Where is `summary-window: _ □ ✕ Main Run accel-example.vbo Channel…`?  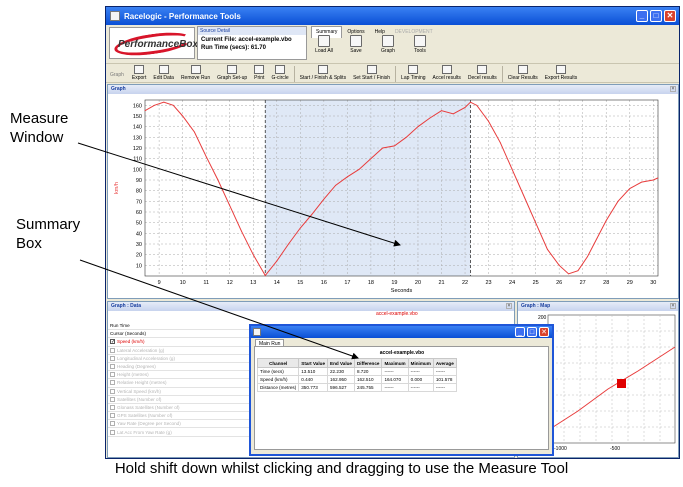
summary-window: _ □ ✕ Main Run accel-example.vbo Channel… is located at coordinates (401, 390).